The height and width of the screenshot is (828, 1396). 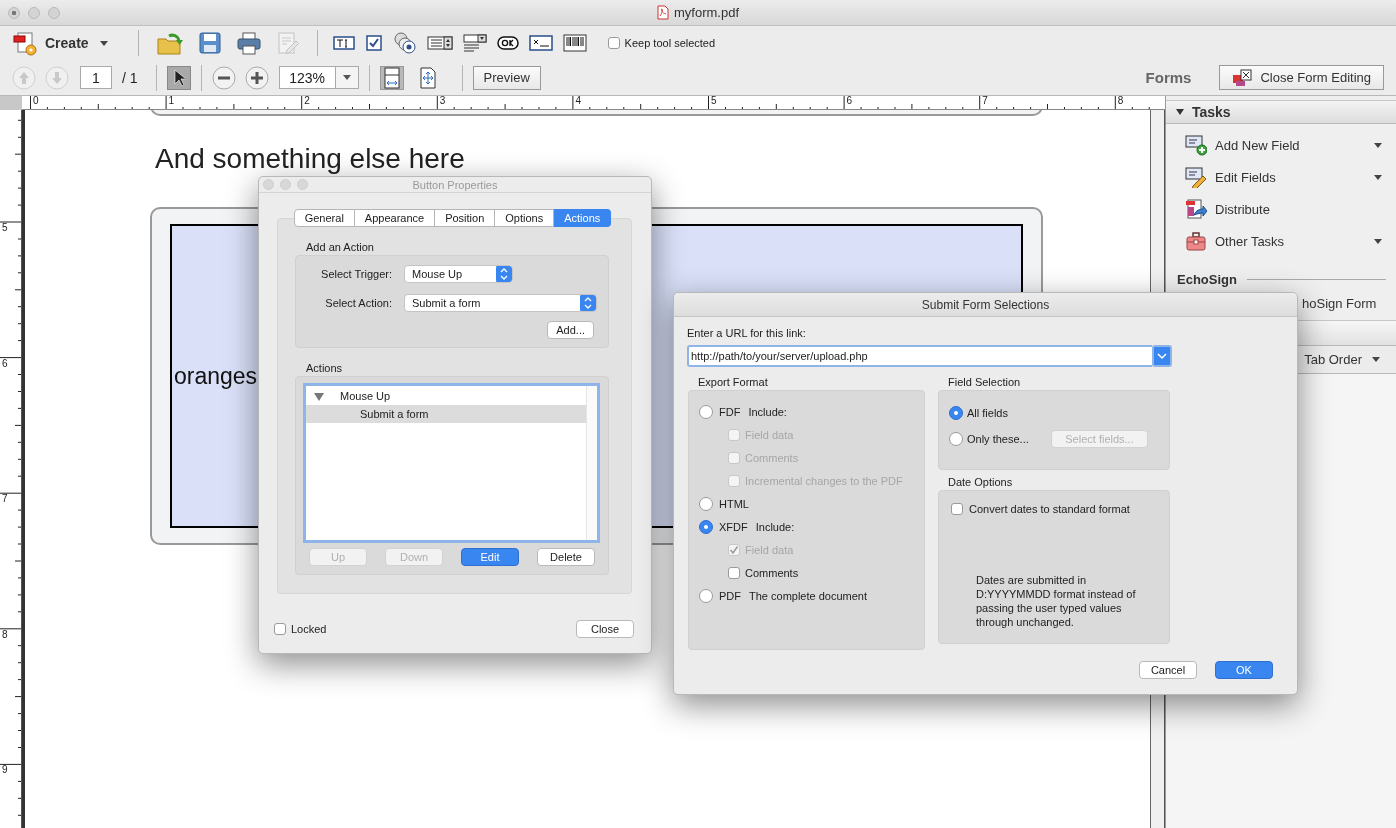 I want to click on create-button: Create, so click(x=60, y=43).